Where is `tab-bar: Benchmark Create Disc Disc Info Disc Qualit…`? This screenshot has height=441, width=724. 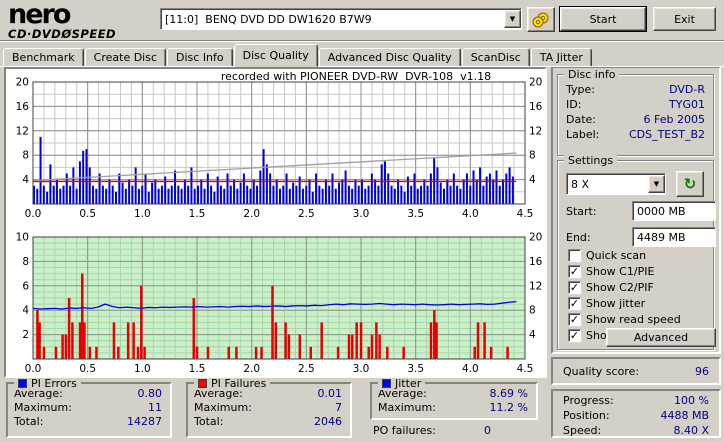
tab-bar: Benchmark Create Disc Disc Info Disc Qualit… is located at coordinates (298, 55).